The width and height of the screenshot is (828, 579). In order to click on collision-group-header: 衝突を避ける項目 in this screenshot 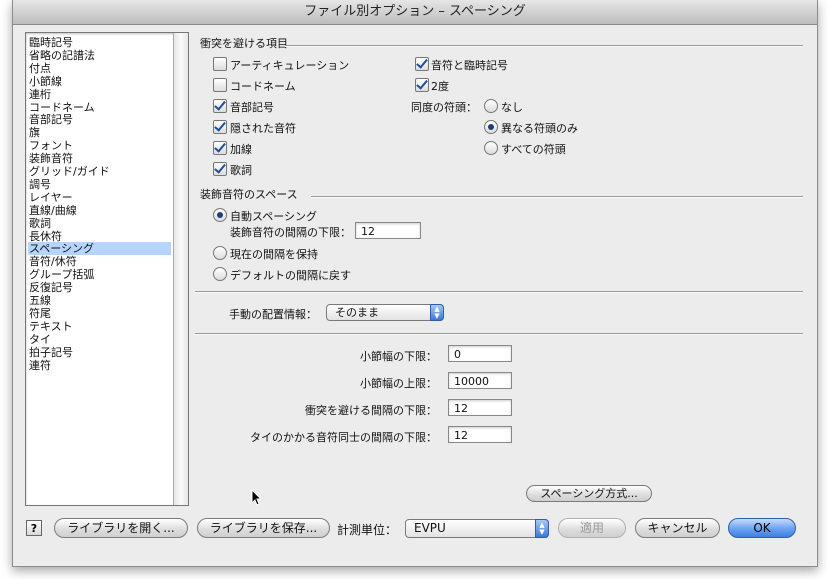, I will do `click(244, 43)`.